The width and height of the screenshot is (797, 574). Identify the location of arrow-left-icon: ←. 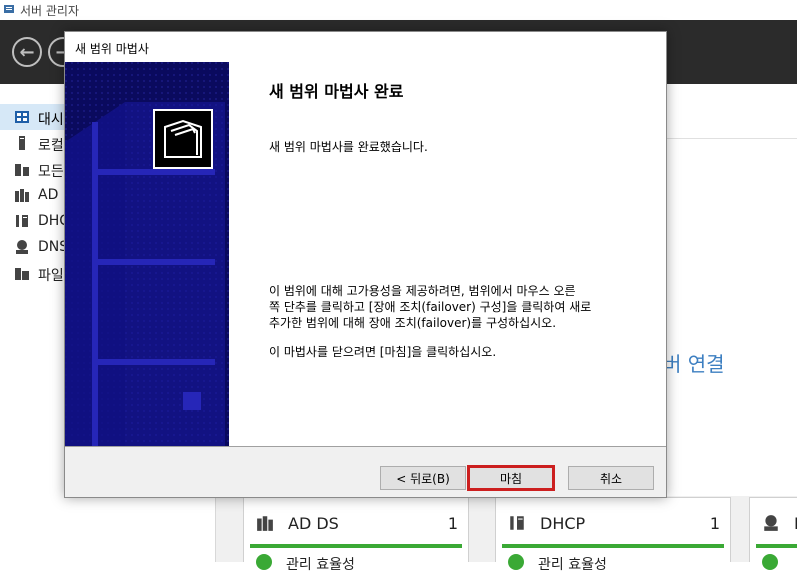
(27, 52).